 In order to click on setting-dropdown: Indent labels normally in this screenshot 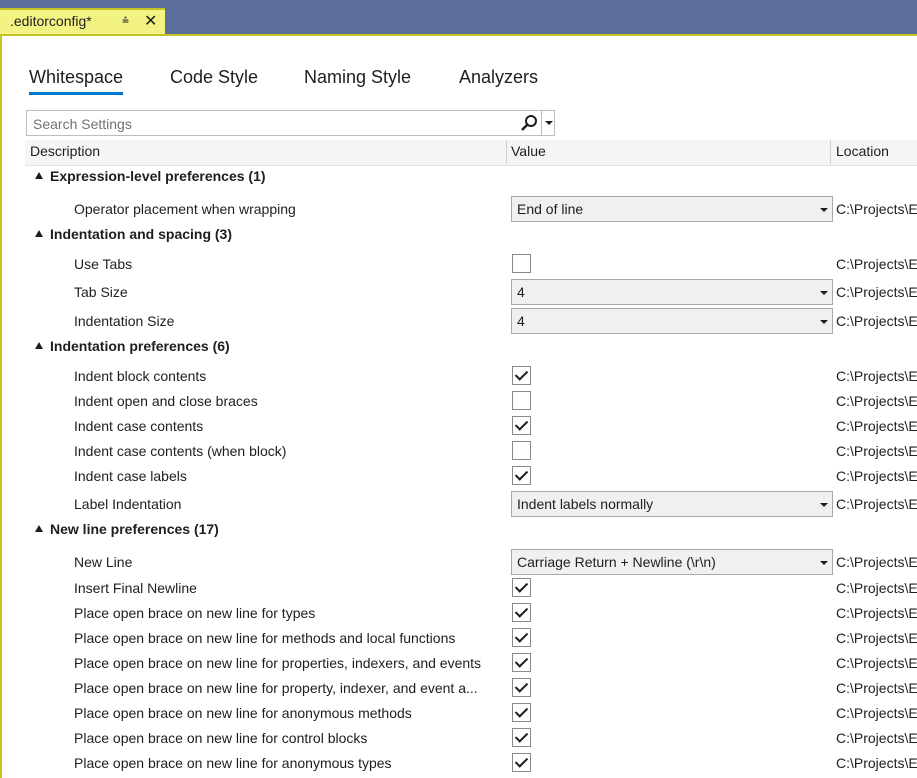, I will do `click(672, 504)`.